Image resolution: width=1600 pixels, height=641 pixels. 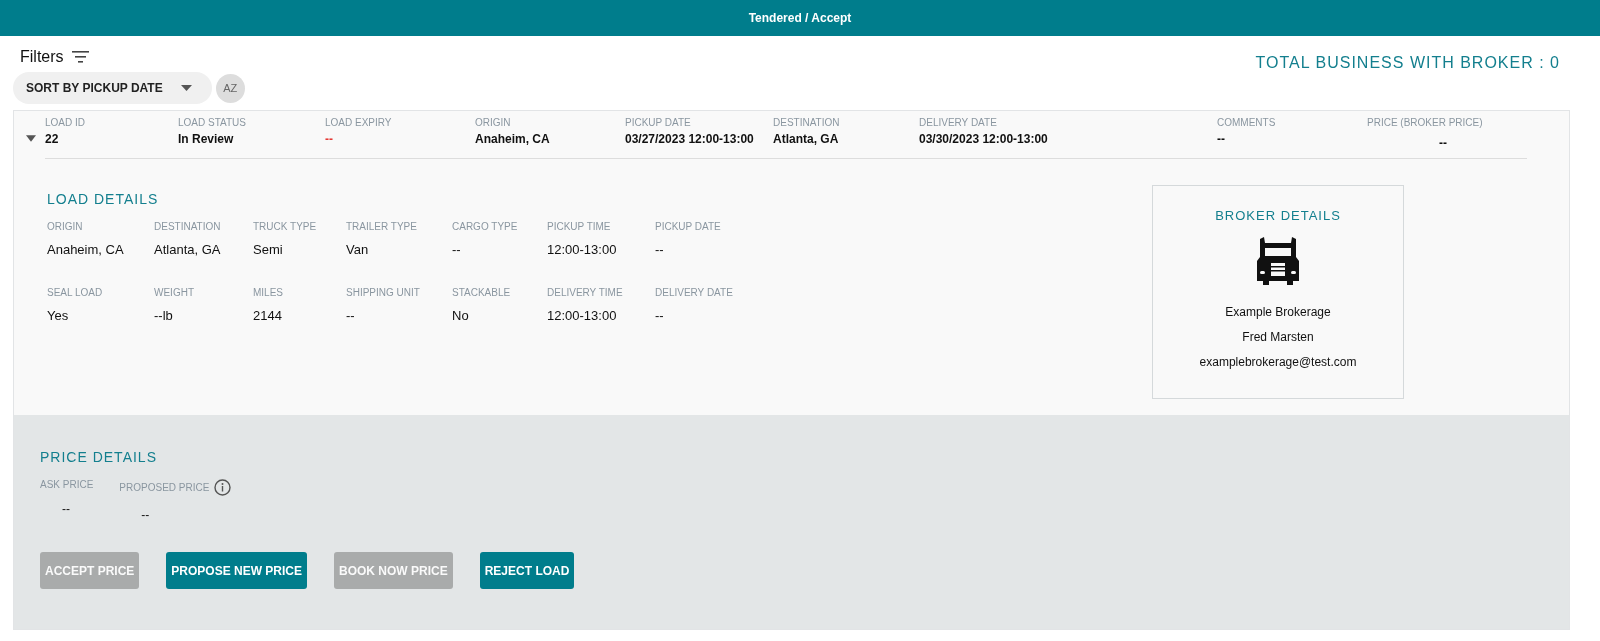 I want to click on column-label: ORIGIN, so click(x=493, y=122).